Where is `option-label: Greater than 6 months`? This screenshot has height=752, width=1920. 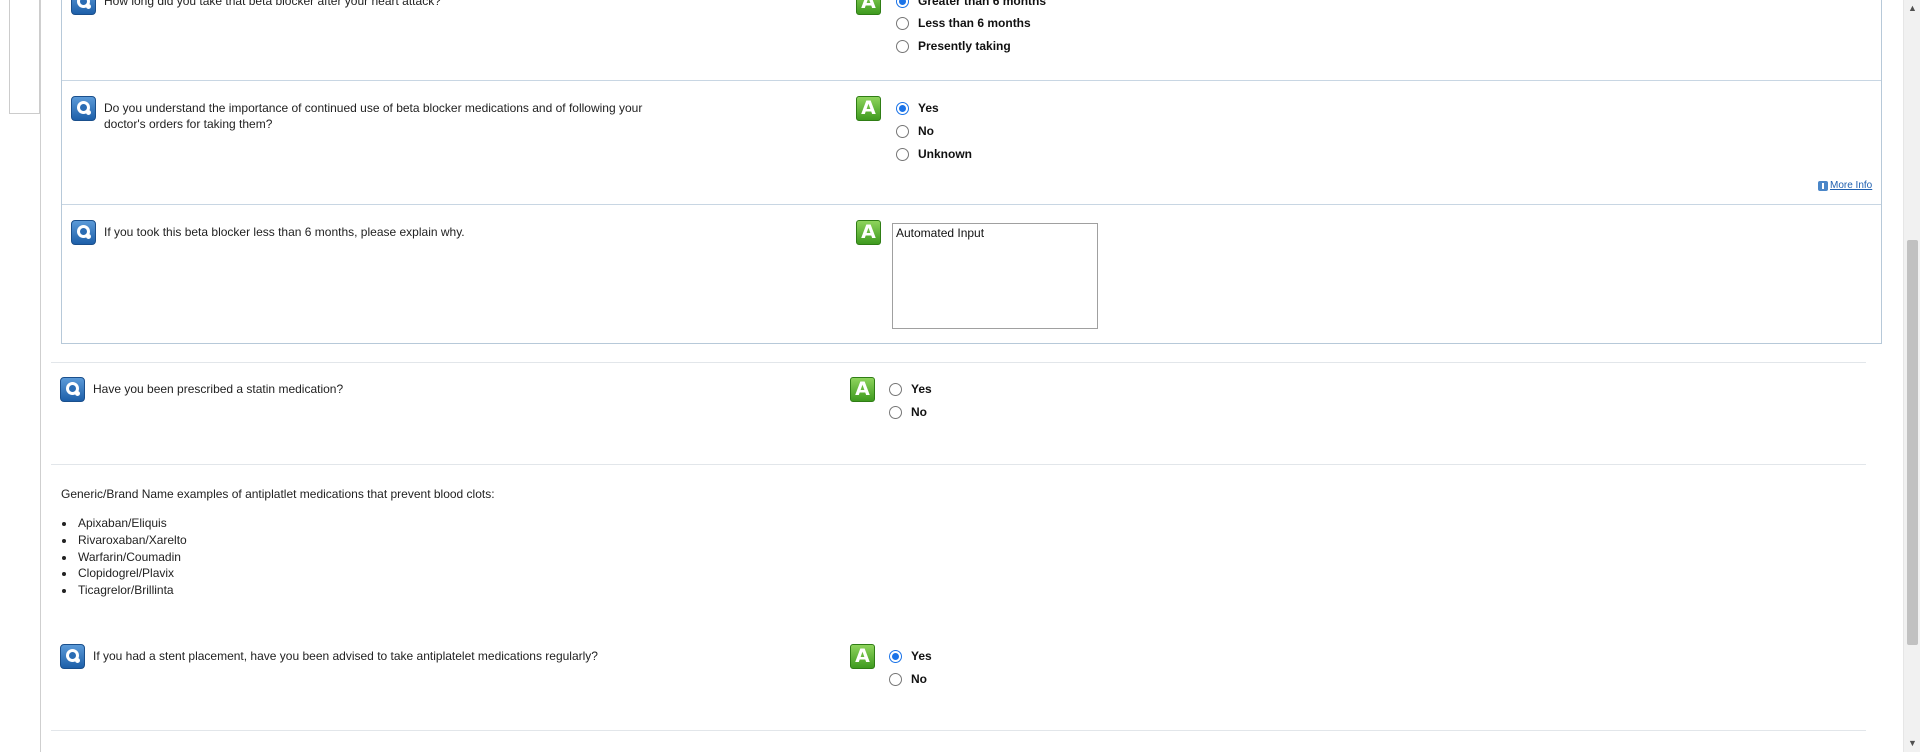
option-label: Greater than 6 months is located at coordinates (982, 4).